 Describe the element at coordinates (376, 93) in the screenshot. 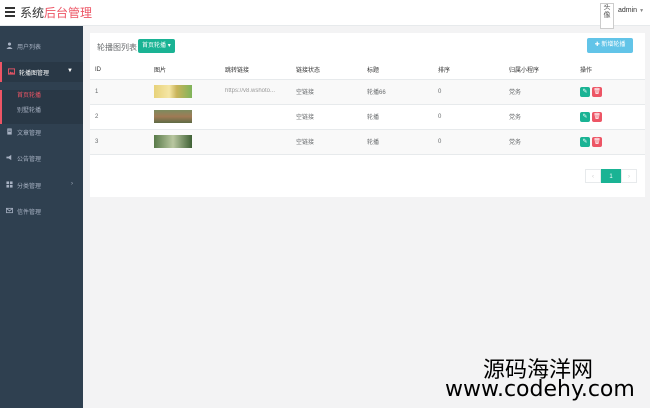

I see `cell-title: 轮播66` at that location.